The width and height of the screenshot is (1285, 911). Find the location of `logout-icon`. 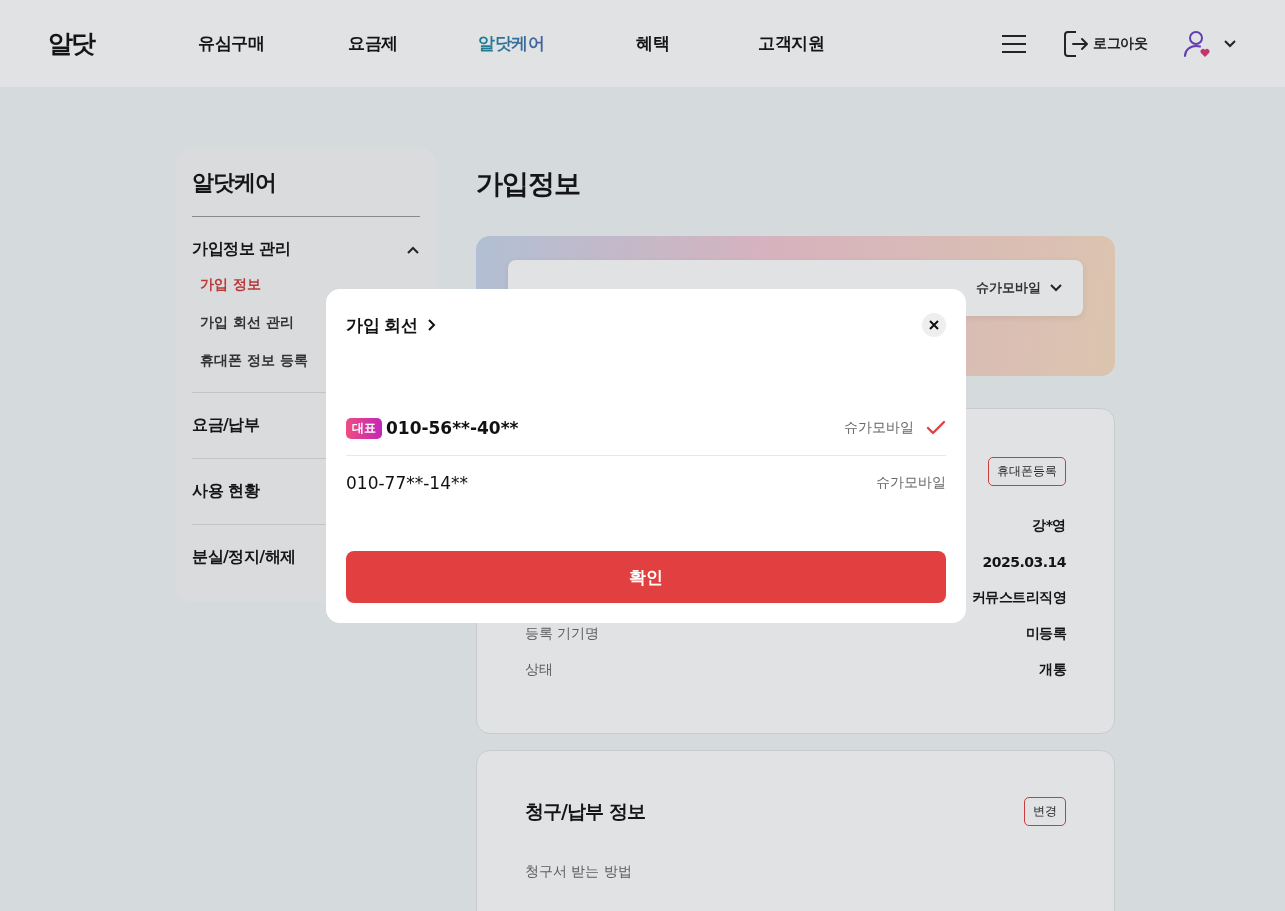

logout-icon is located at coordinates (1076, 43).